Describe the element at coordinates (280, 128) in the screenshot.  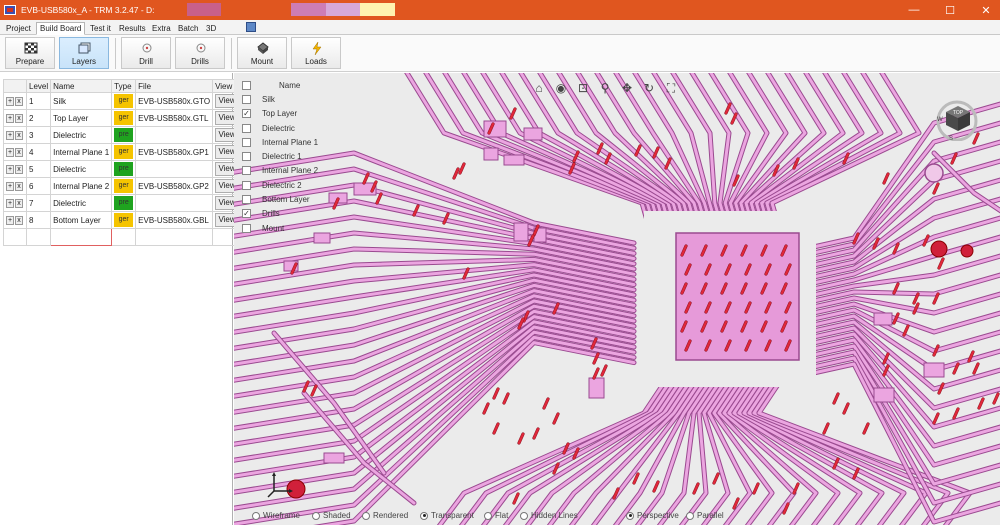
I see `viewer-layer-item: Dielectric` at that location.